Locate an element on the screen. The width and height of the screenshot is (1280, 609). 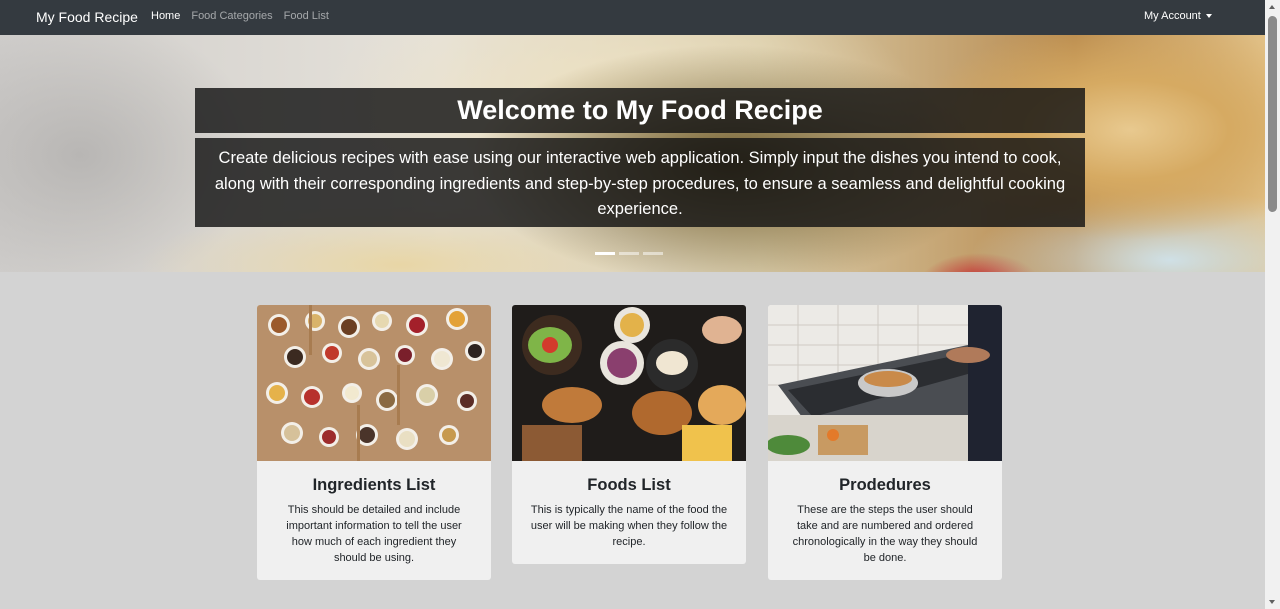
foods-card-title: Foods List is located at coordinates (629, 485).